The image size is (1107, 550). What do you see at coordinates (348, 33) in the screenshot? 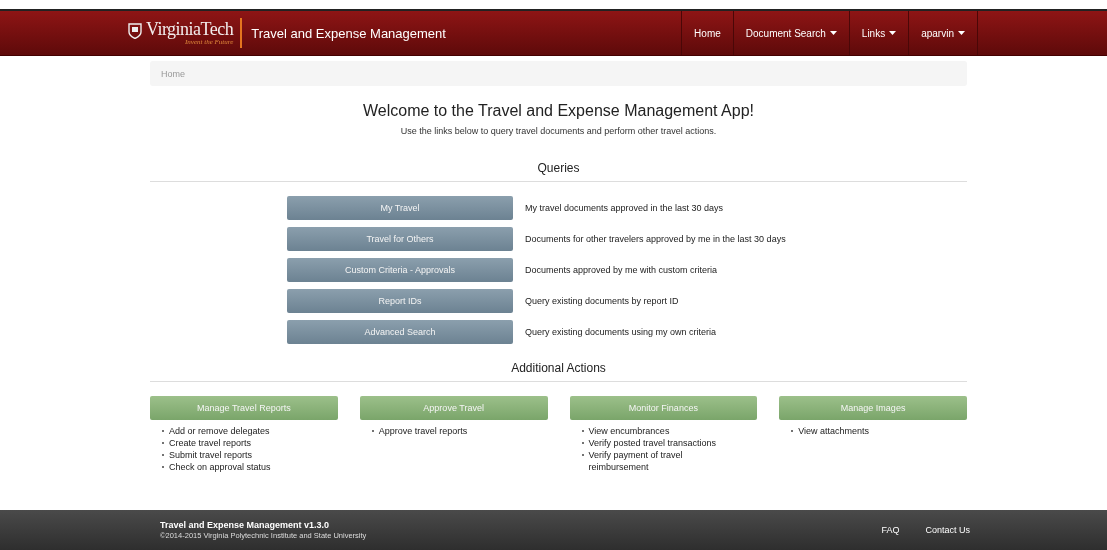
I see `app-title: Travel and Expense Management` at bounding box center [348, 33].